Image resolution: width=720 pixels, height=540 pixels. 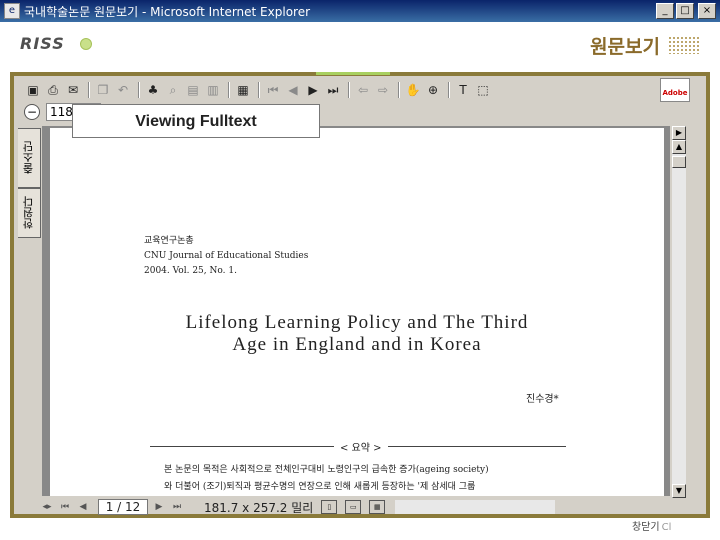 What do you see at coordinates (47, 507) in the screenshot?
I see `status-menu-icon: ◂▸` at bounding box center [47, 507].